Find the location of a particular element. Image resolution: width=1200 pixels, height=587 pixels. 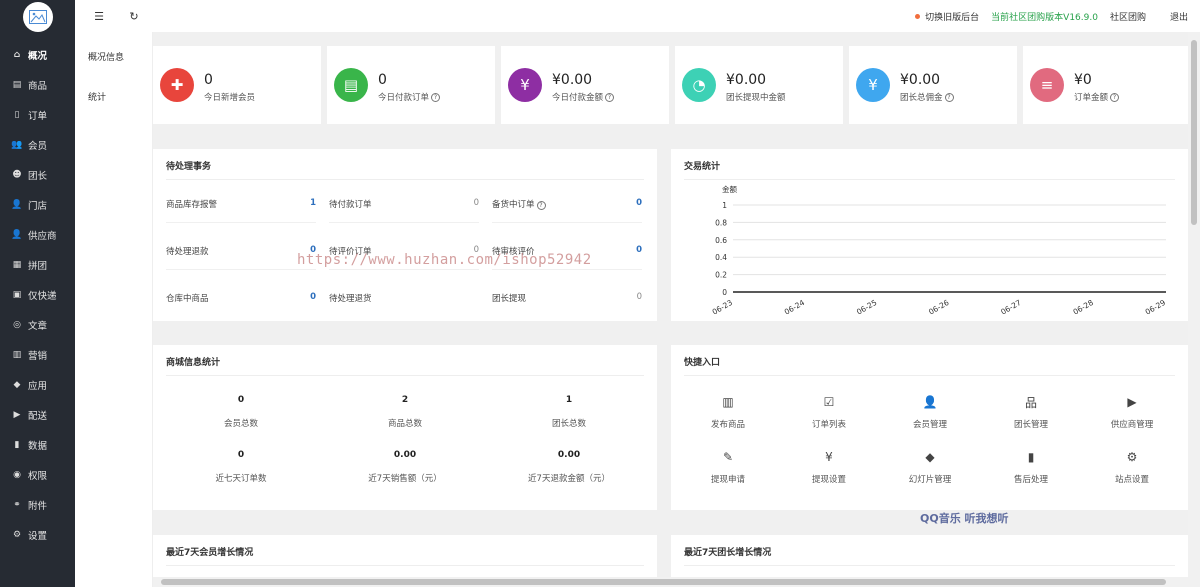

order-icon: ▯ is located at coordinates (17, 115).